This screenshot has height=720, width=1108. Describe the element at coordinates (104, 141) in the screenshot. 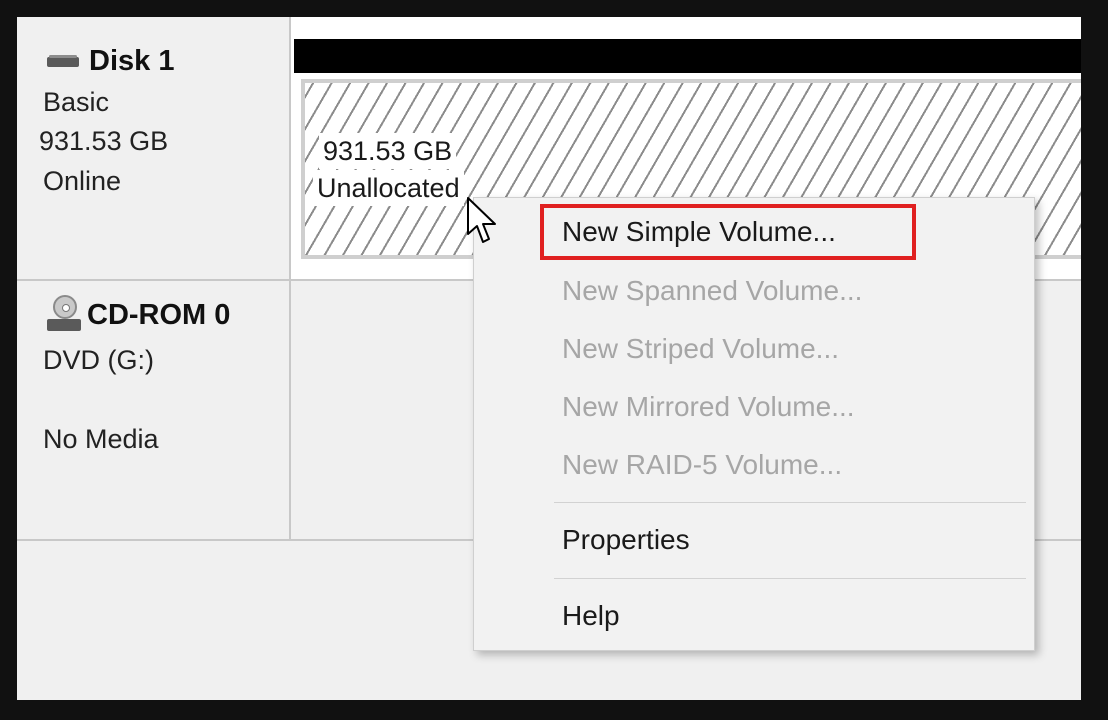

I see `disk-1-size: 931.53 GB` at that location.